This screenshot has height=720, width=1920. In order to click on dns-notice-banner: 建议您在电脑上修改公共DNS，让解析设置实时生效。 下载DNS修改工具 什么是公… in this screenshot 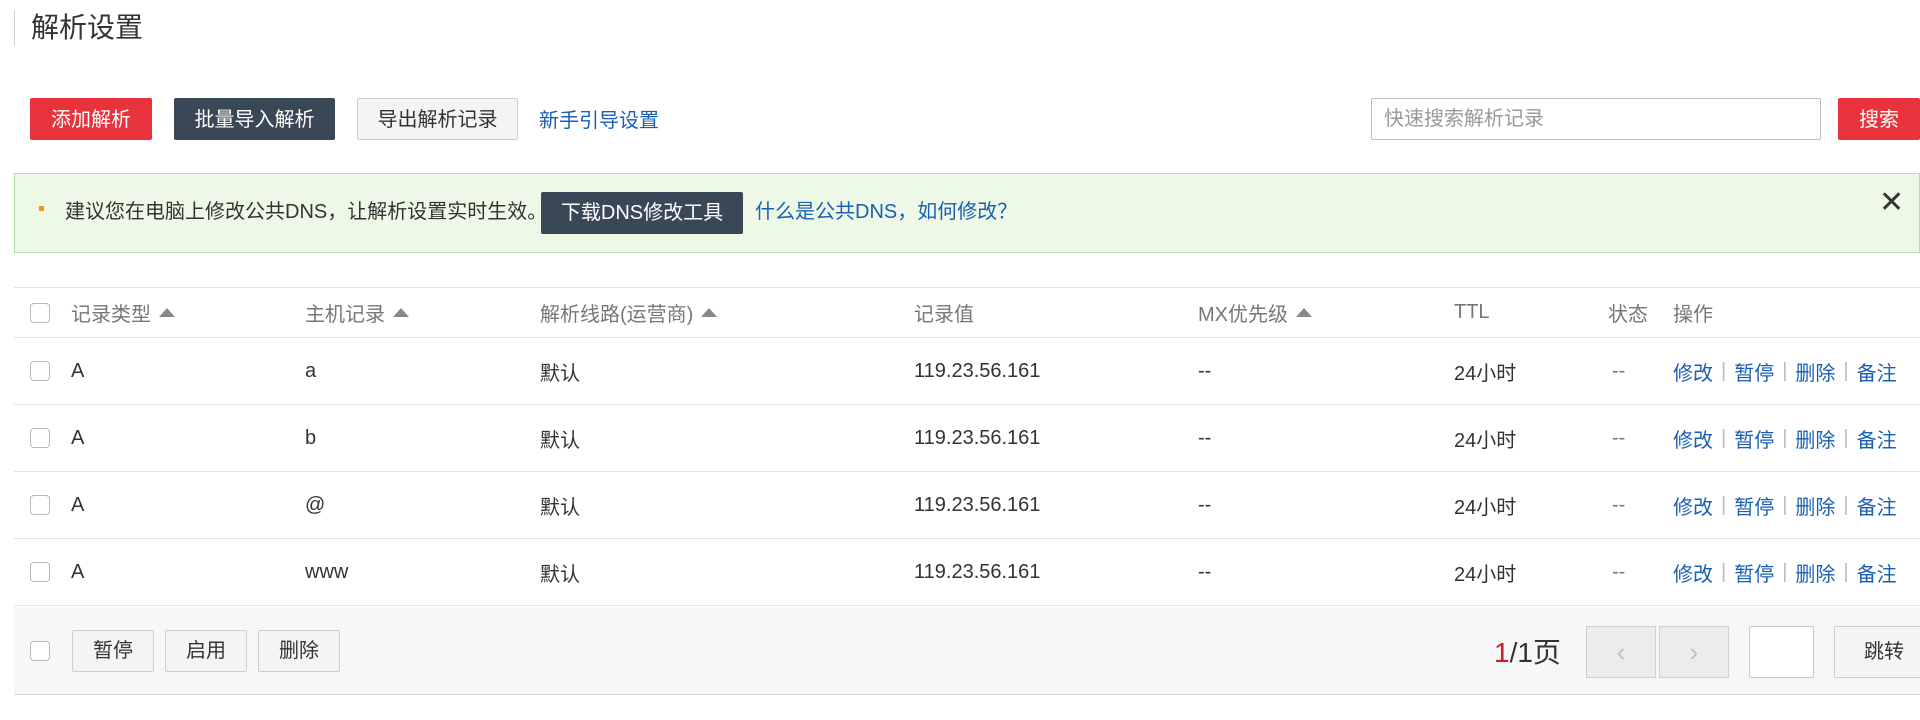, I will do `click(967, 213)`.